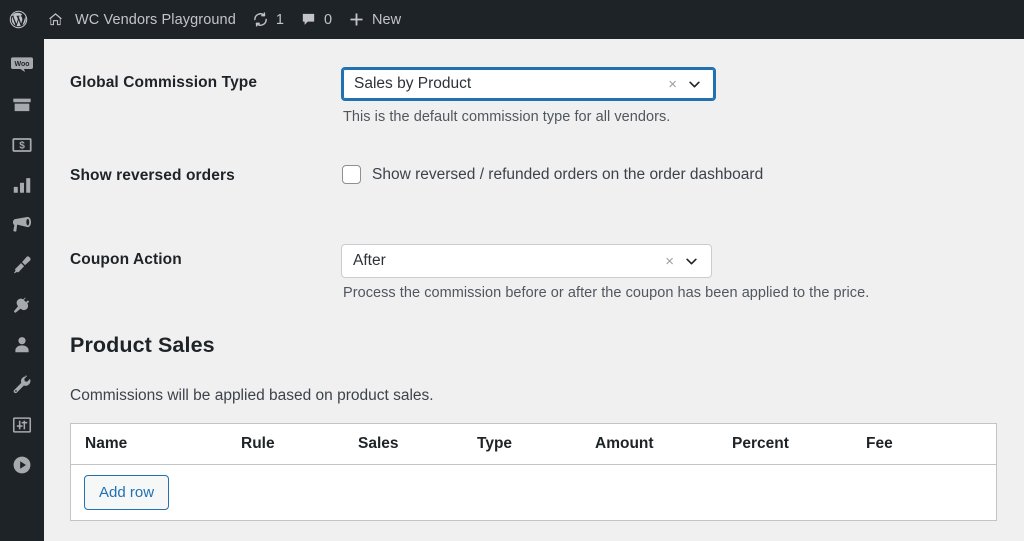  I want to click on coupon-action-value: After, so click(369, 260).